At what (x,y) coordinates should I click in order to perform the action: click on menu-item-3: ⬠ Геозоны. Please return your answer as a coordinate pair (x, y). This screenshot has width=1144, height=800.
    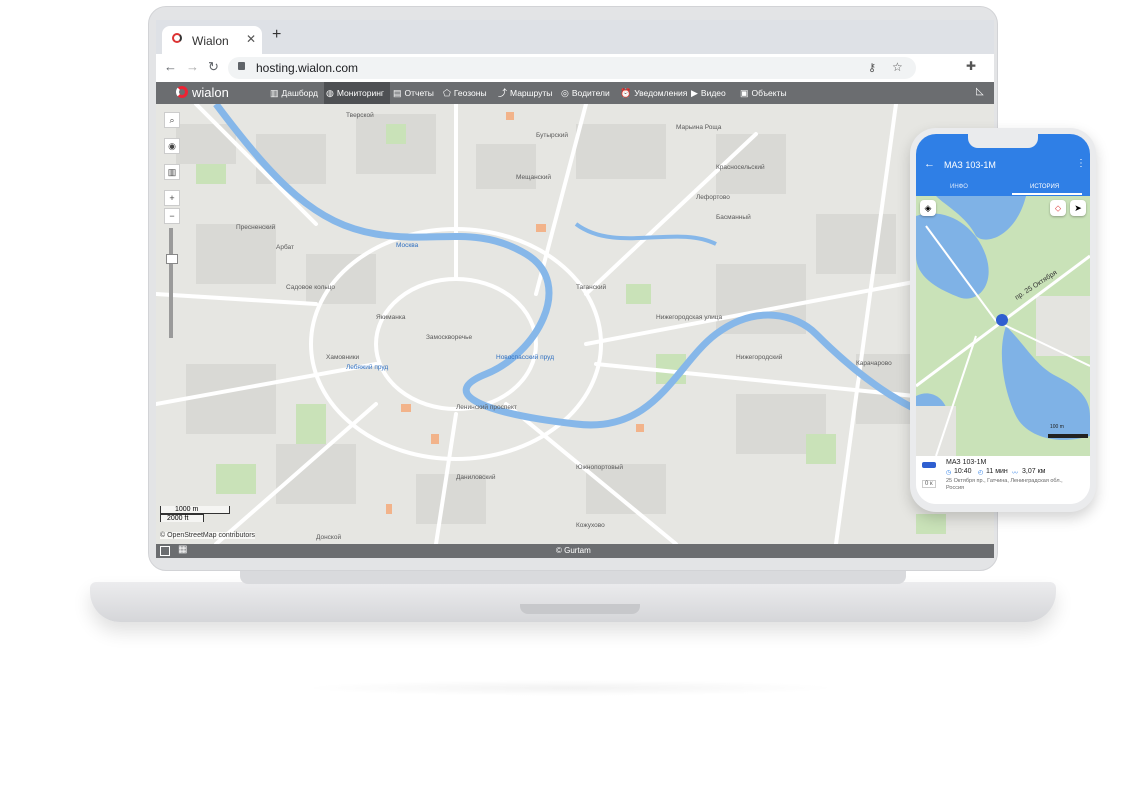
    Looking at the image, I should click on (468, 93).